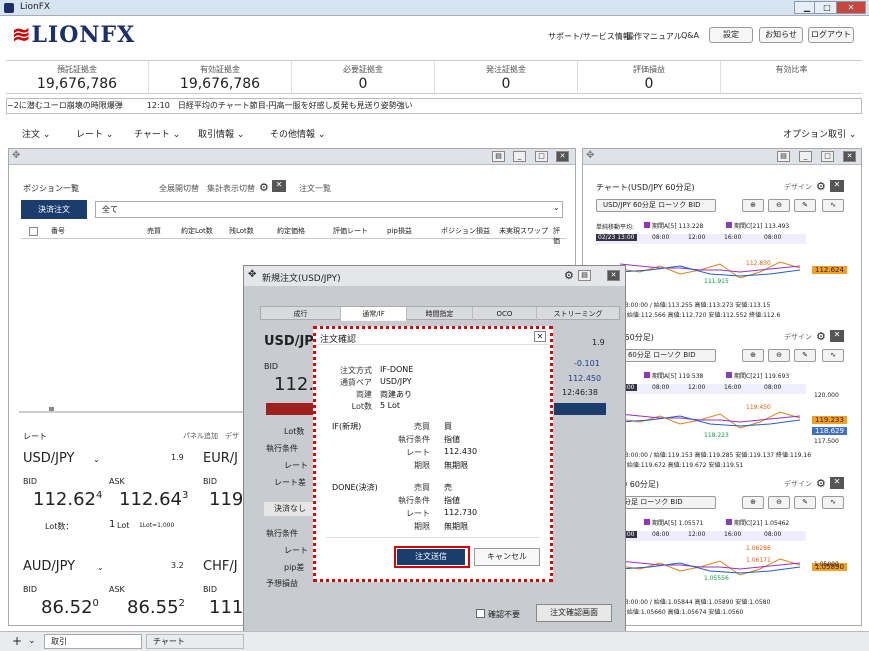  What do you see at coordinates (504, 614) in the screenshot?
I see `skip-confirm-label: 確認不要` at bounding box center [504, 614].